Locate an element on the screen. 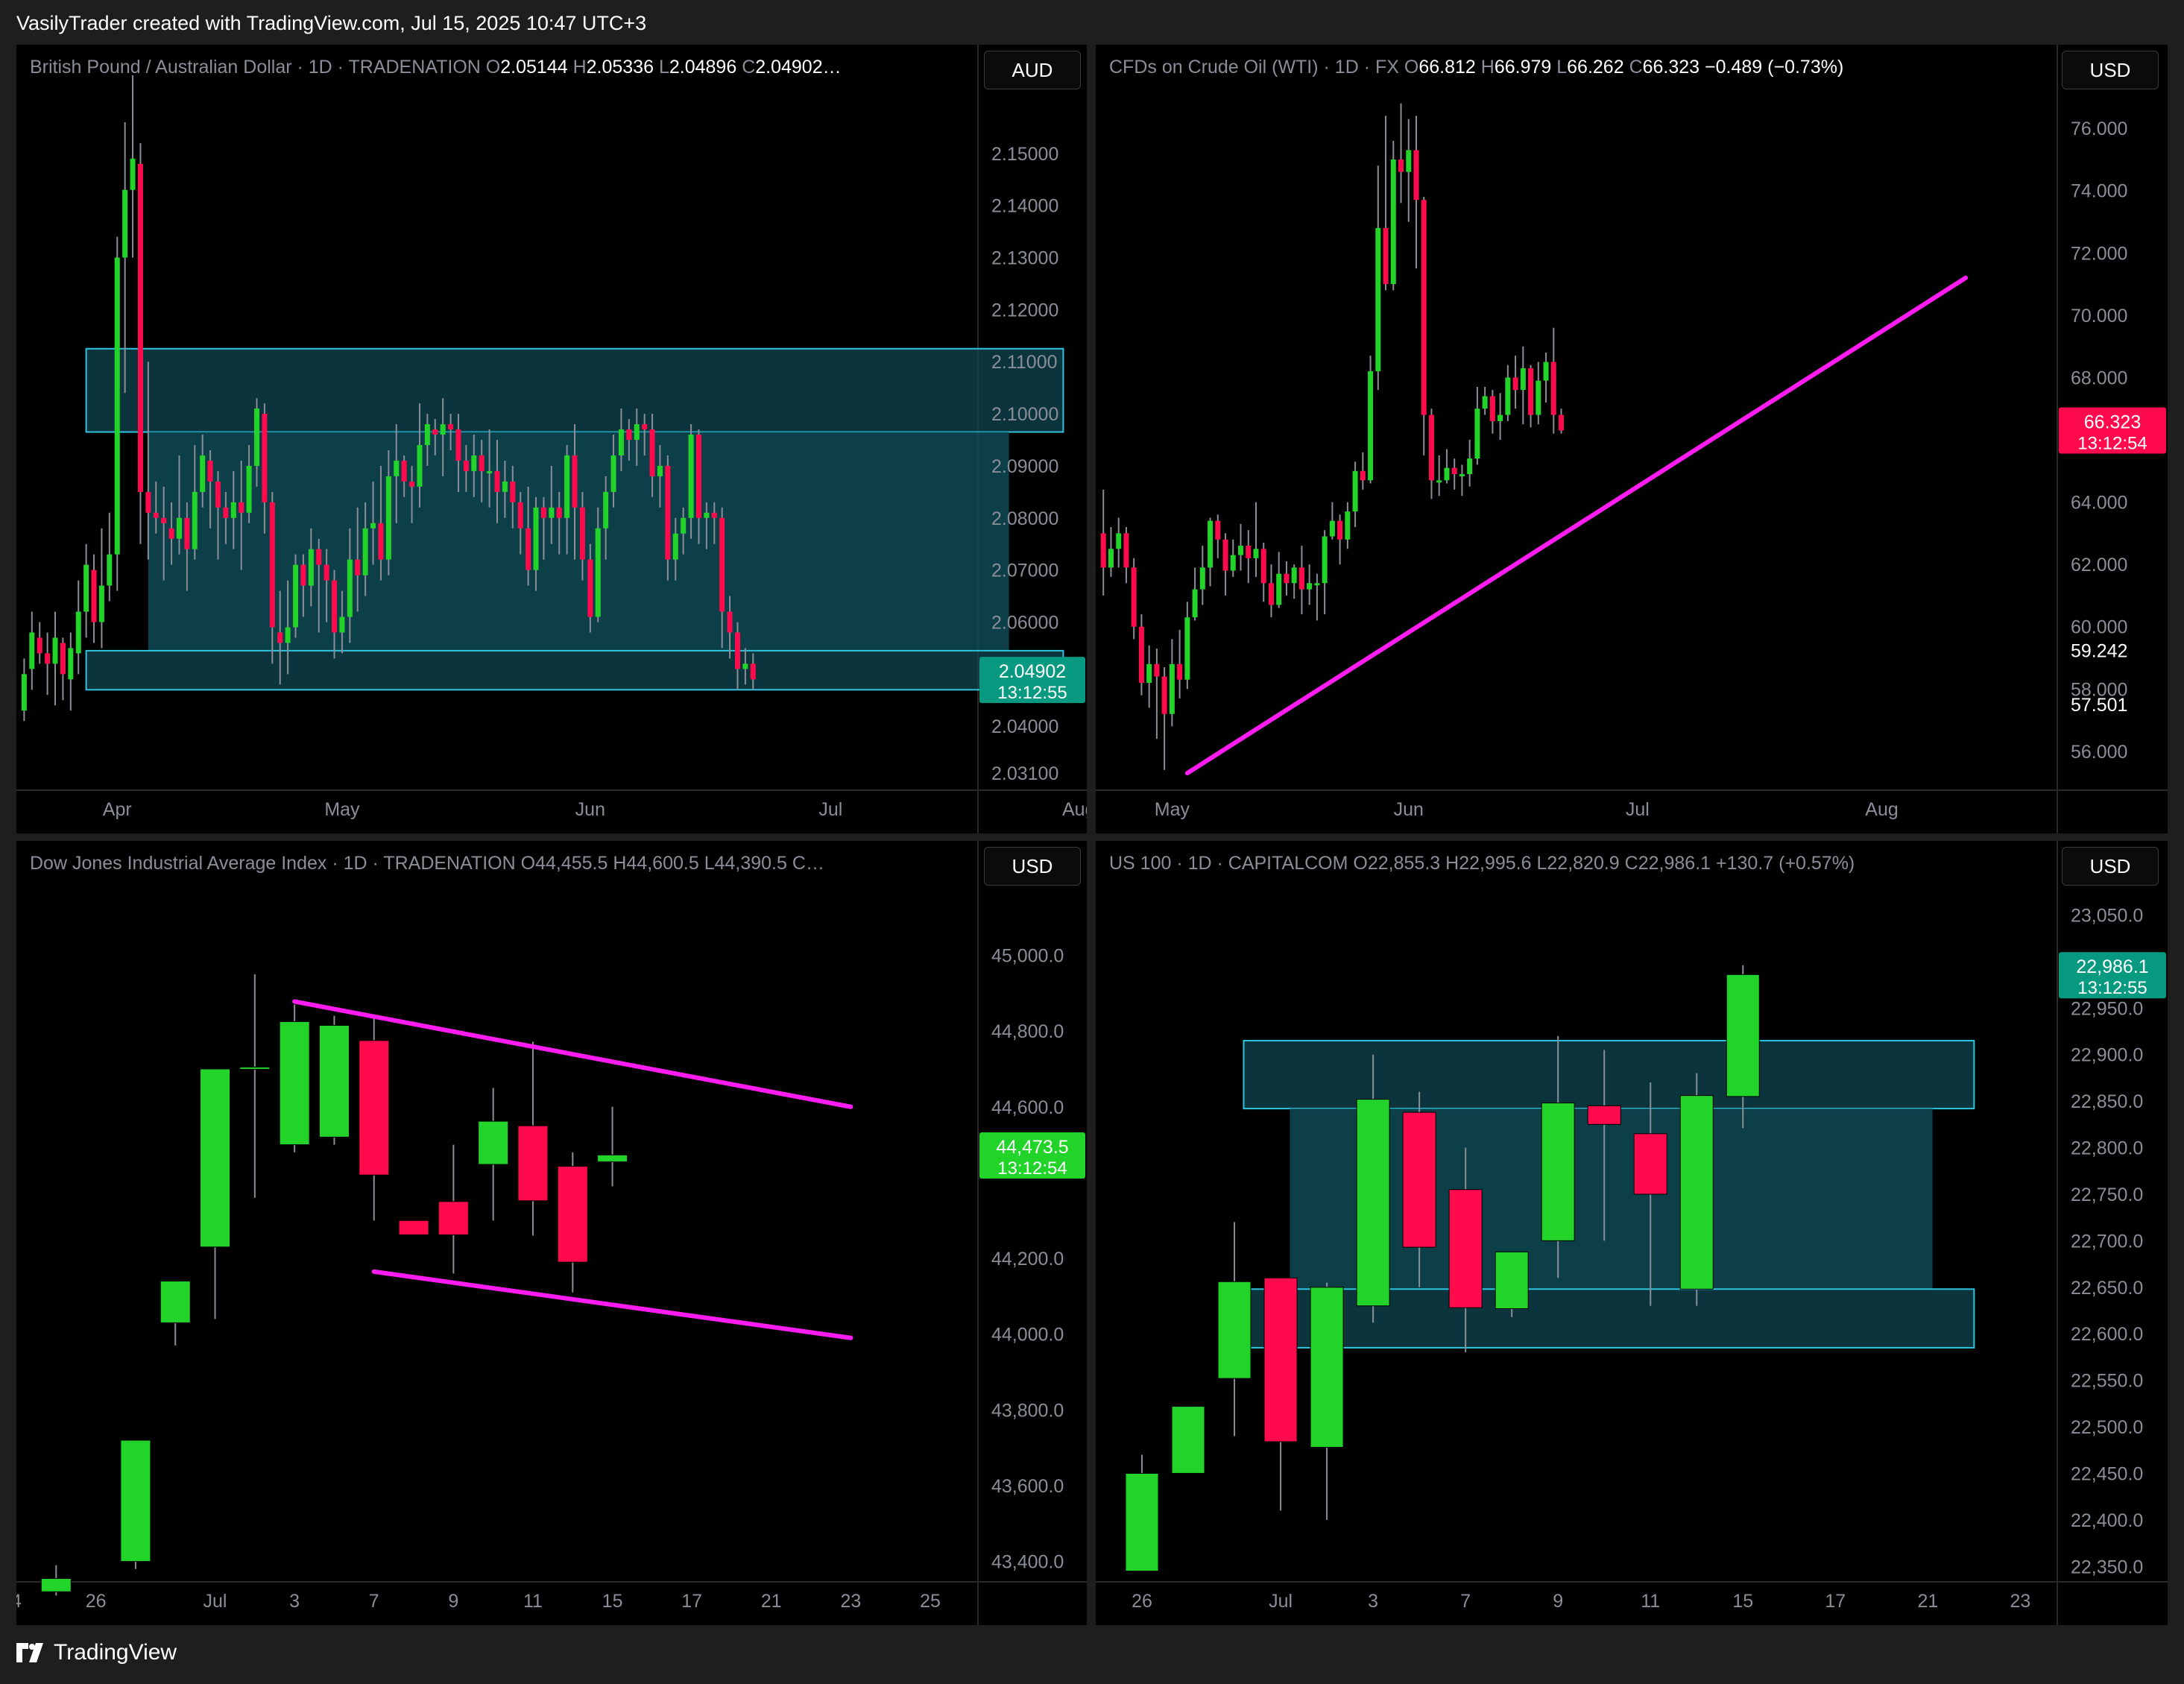  y-tick-label: 2.10000 is located at coordinates (1024, 414).